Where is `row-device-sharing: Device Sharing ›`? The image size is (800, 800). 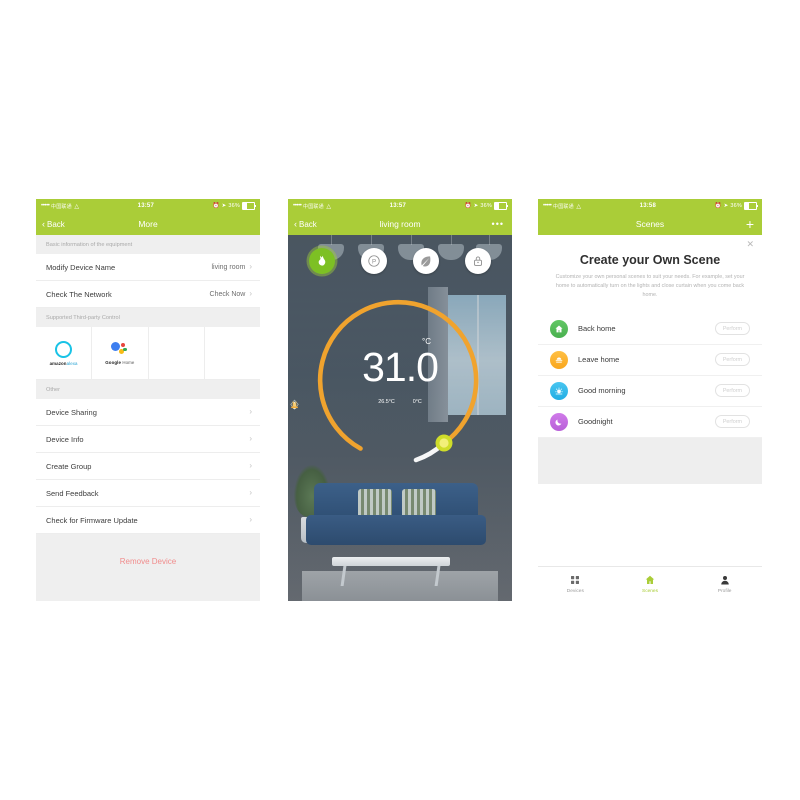
row-device-sharing: Device Sharing › is located at coordinates (148, 412).